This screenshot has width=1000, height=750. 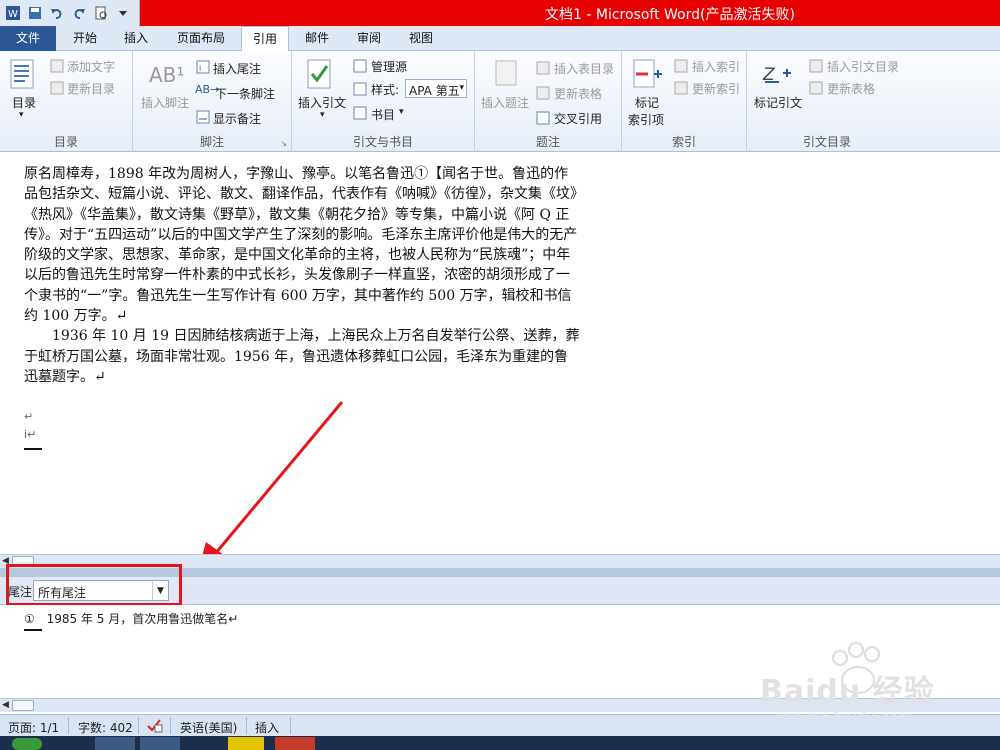 I want to click on style-label: 样式:, so click(x=385, y=90).